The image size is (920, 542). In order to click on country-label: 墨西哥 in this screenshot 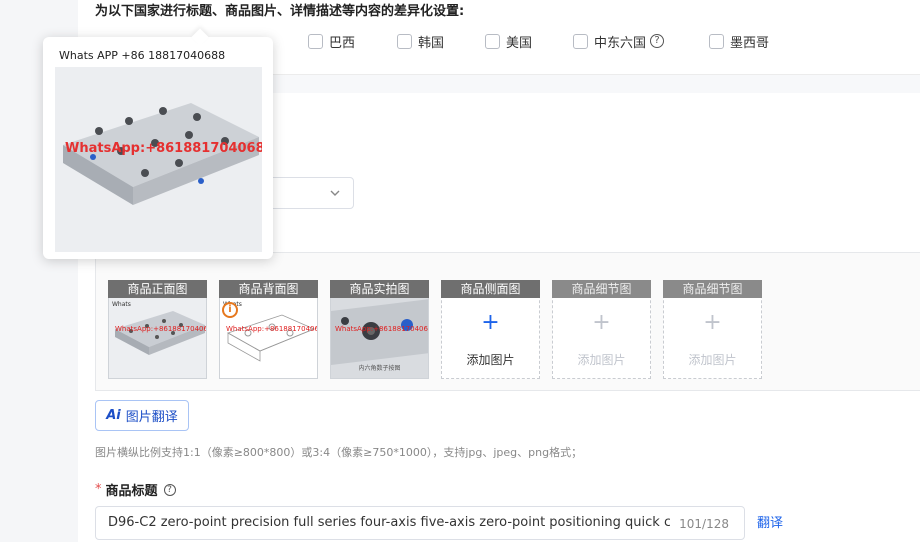, I will do `click(750, 43)`.